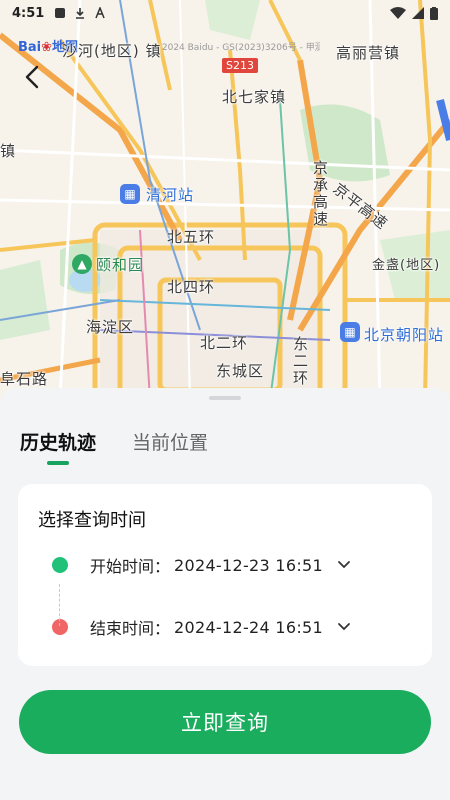  What do you see at coordinates (191, 287) in the screenshot?
I see `map-label-beisihuan: 北四环` at bounding box center [191, 287].